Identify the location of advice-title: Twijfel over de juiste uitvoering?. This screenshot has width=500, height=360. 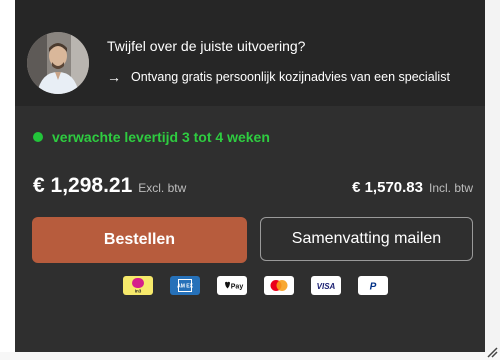
(206, 46).